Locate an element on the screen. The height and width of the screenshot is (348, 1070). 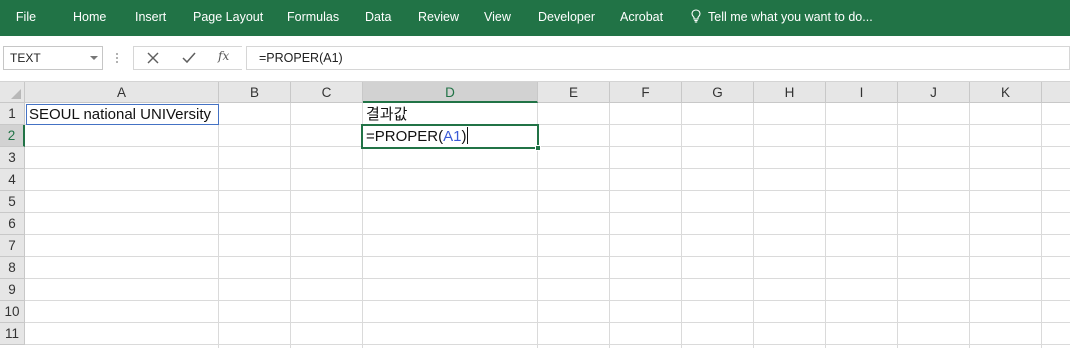
formula-input: =PROPER(A1) is located at coordinates (658, 58).